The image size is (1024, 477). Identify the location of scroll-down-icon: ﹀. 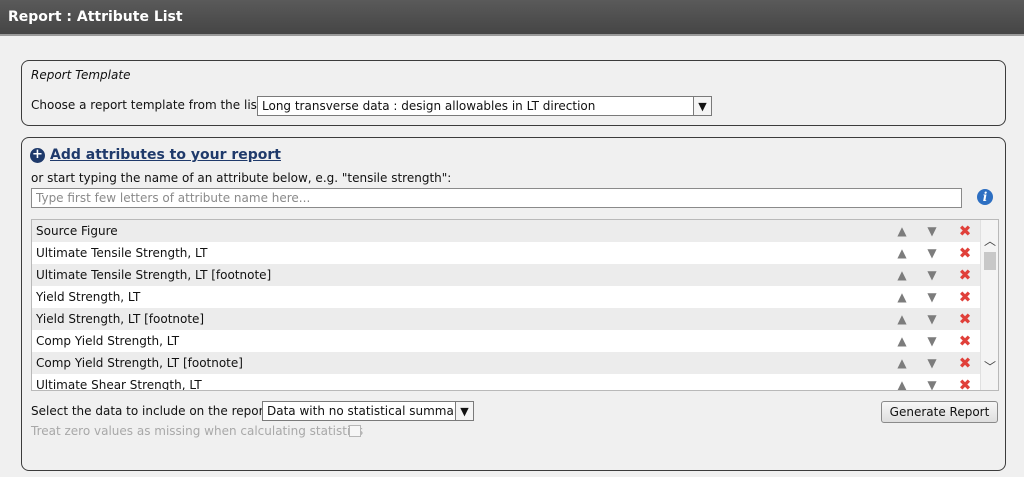
(989, 366).